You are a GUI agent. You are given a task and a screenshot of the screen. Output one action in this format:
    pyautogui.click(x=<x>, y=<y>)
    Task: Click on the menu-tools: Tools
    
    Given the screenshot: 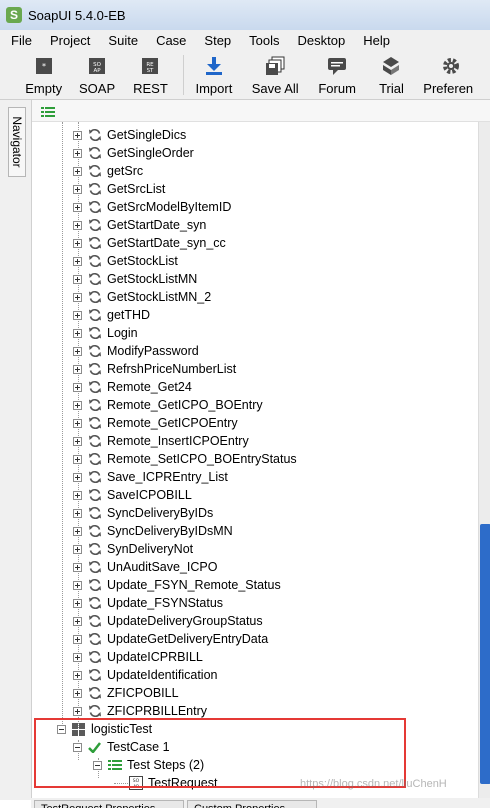 What is the action you would take?
    pyautogui.click(x=261, y=40)
    